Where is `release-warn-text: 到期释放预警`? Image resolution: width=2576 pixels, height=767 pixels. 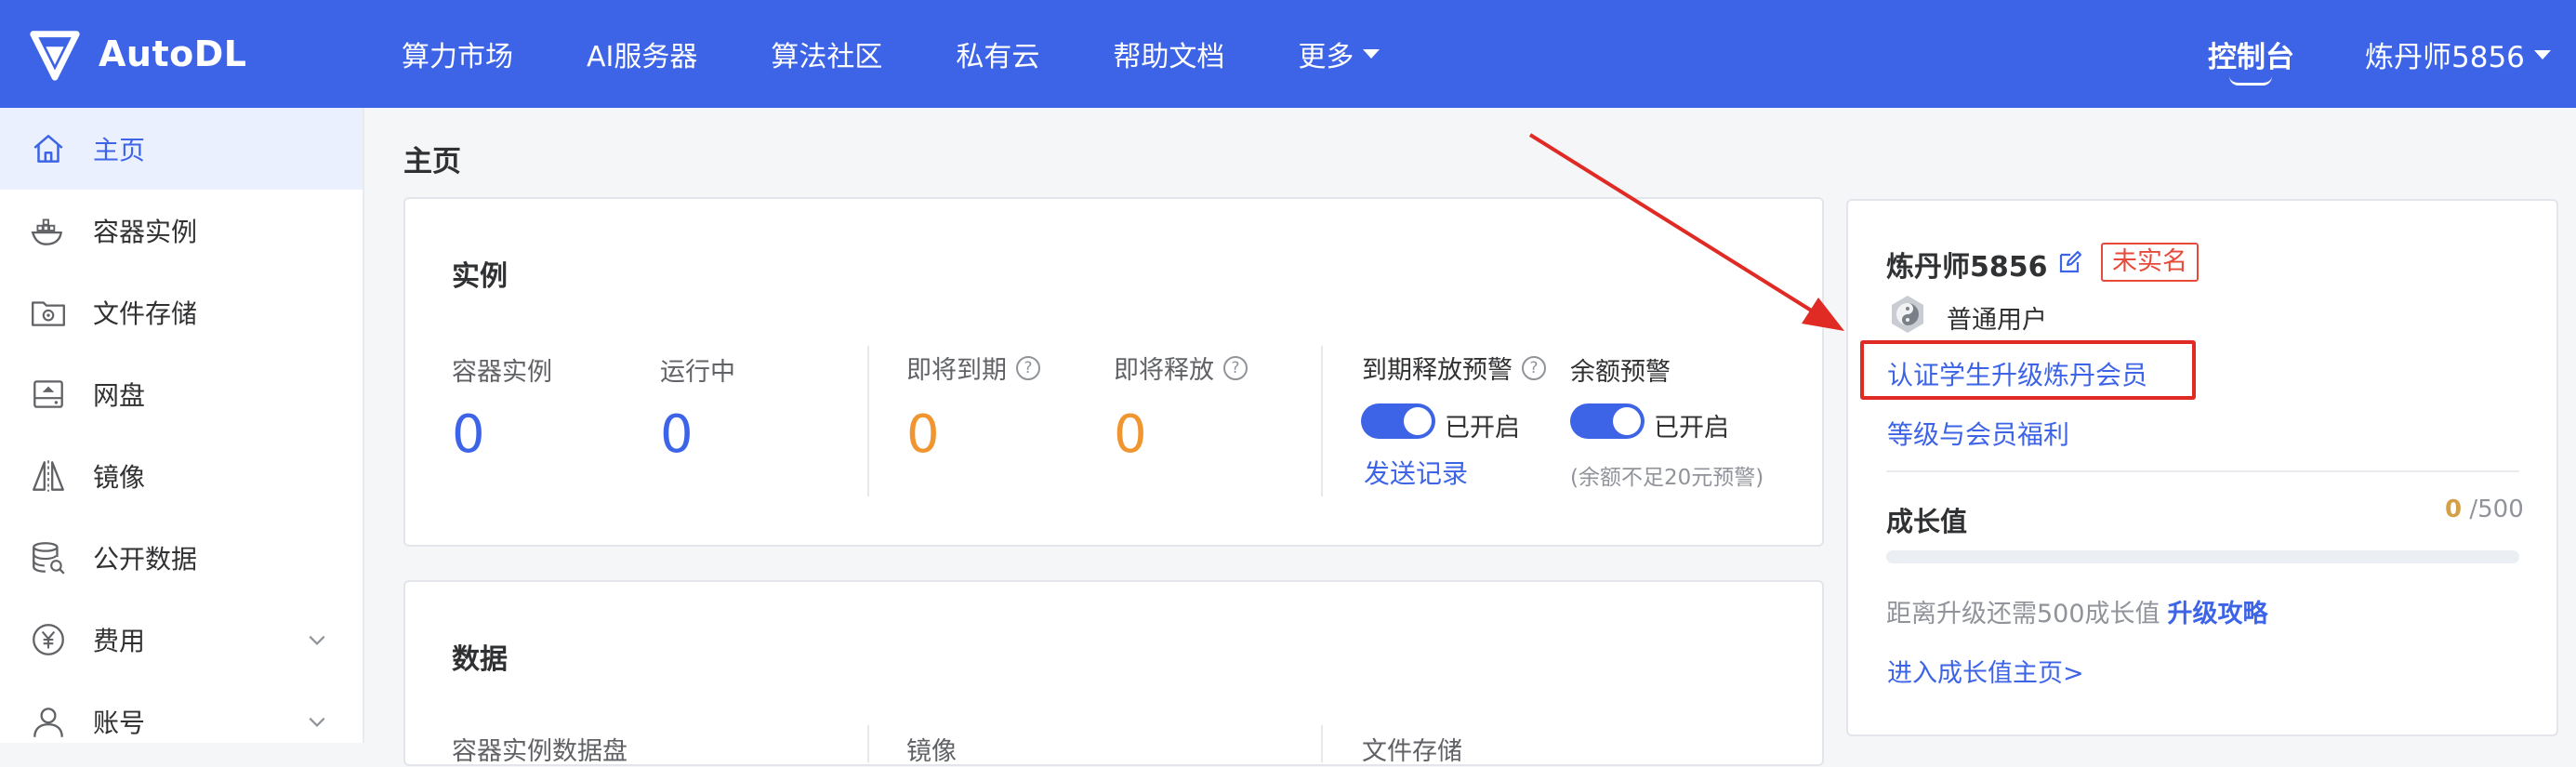 release-warn-text: 到期释放预警 is located at coordinates (1437, 370).